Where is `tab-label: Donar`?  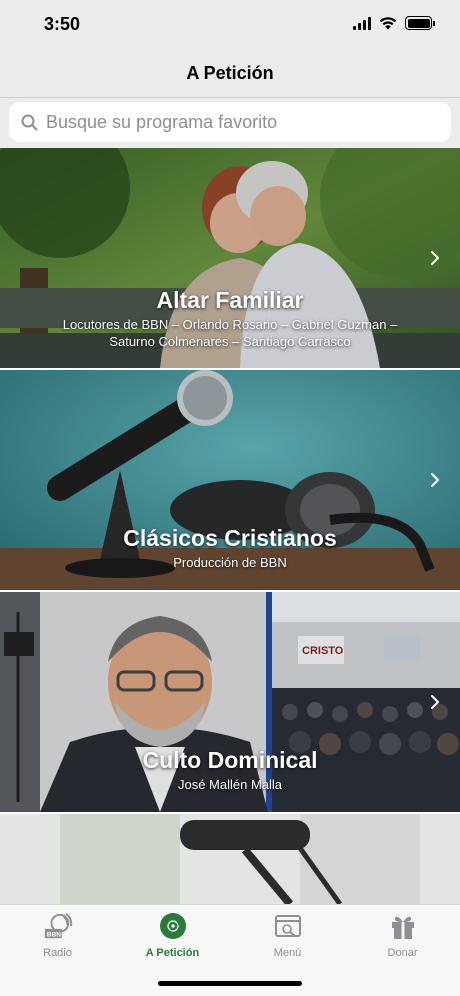
tab-label: Donar is located at coordinates (402, 953).